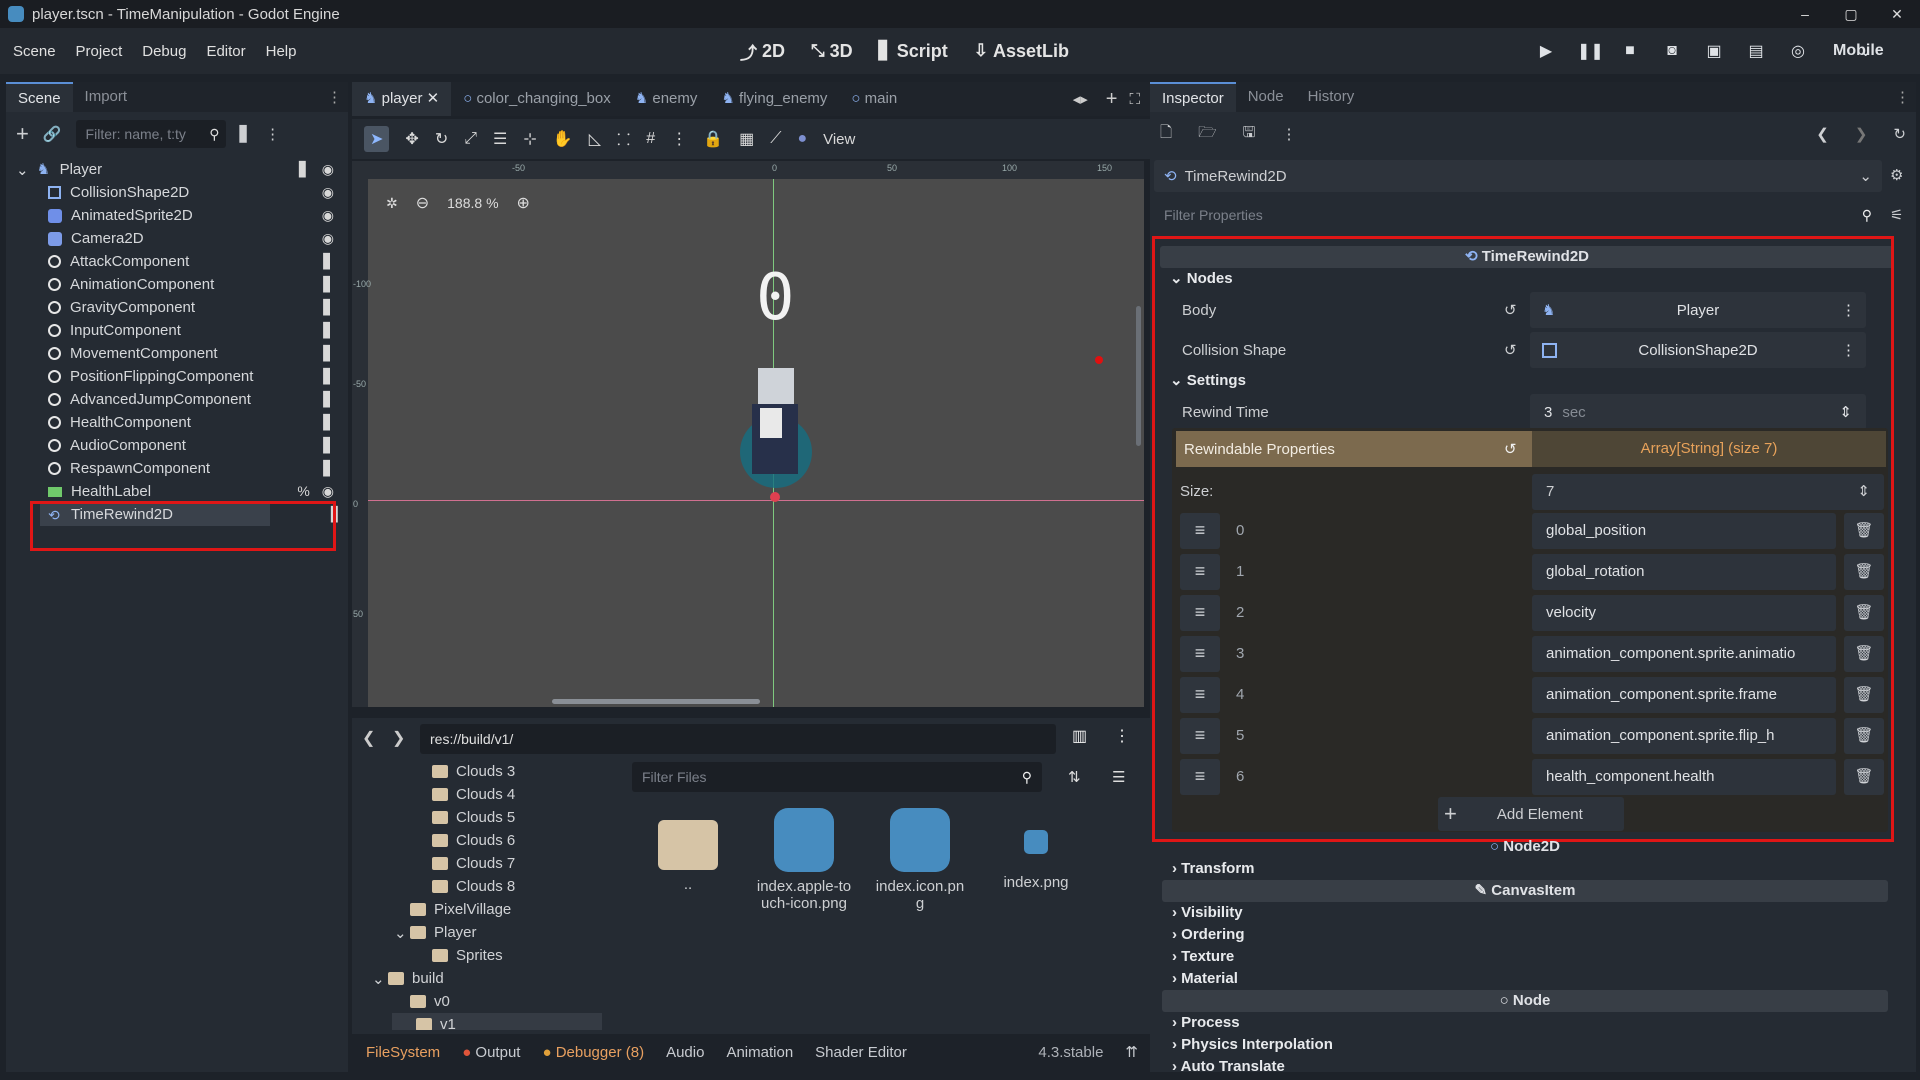 Image resolution: width=1920 pixels, height=1080 pixels. What do you see at coordinates (1684, 654) in the screenshot?
I see `array-element-input: animation_component.sprite.animatio` at bounding box center [1684, 654].